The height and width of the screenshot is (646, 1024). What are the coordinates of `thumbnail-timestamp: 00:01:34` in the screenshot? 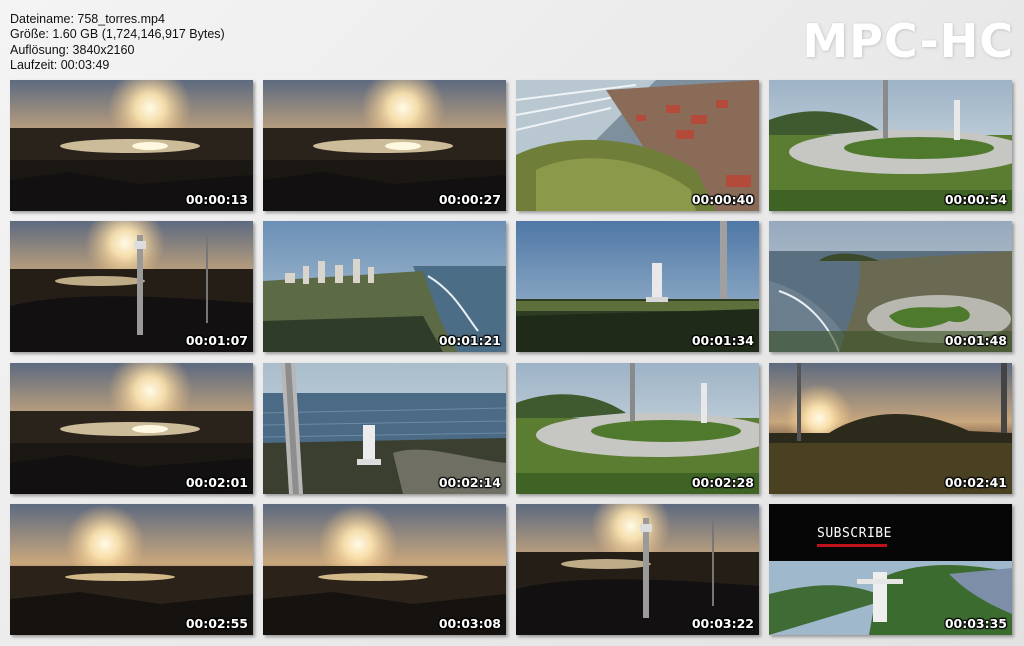 It's located at (722, 341).